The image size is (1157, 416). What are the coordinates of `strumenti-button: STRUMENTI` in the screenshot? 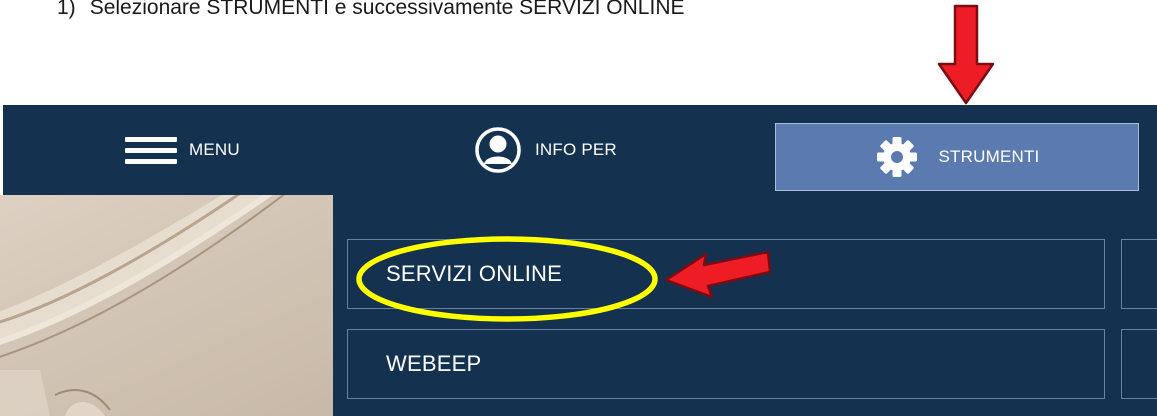 It's located at (957, 157).